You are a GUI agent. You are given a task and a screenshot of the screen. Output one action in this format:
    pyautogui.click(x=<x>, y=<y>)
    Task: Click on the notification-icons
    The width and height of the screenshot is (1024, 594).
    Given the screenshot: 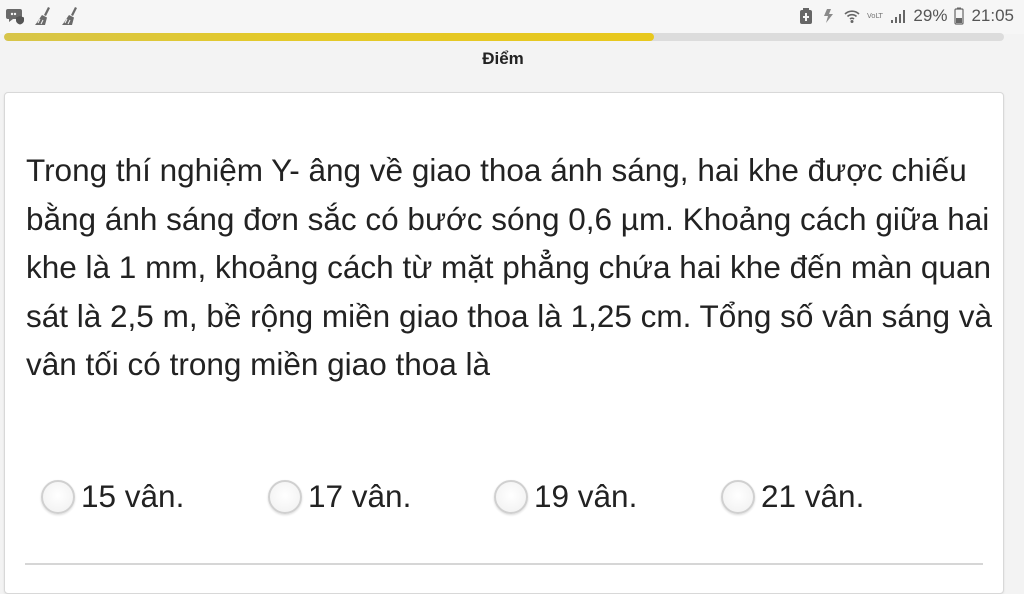 What is the action you would take?
    pyautogui.click(x=43, y=16)
    